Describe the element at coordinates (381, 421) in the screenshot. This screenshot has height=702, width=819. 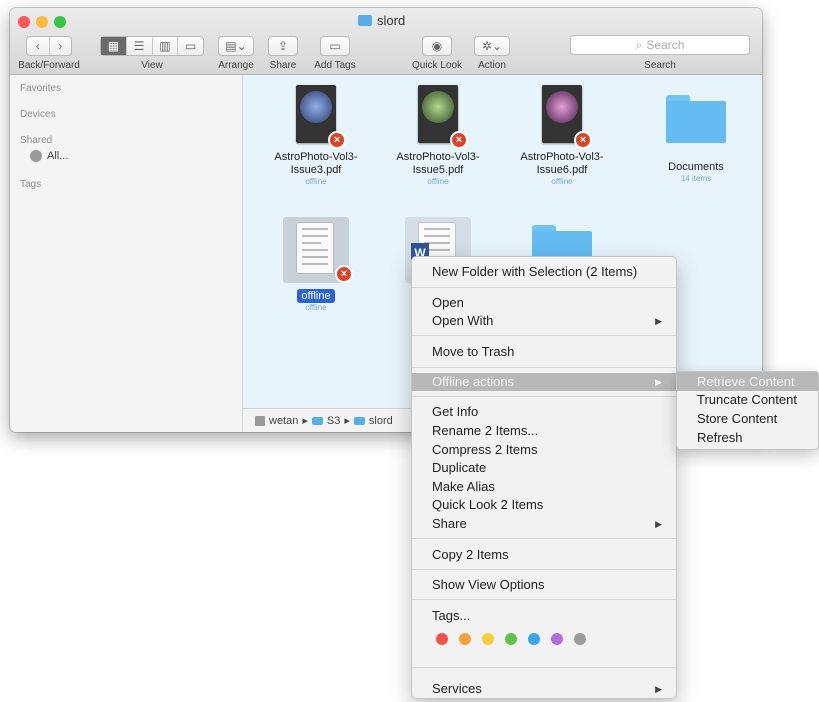
I see `path-item: slord` at that location.